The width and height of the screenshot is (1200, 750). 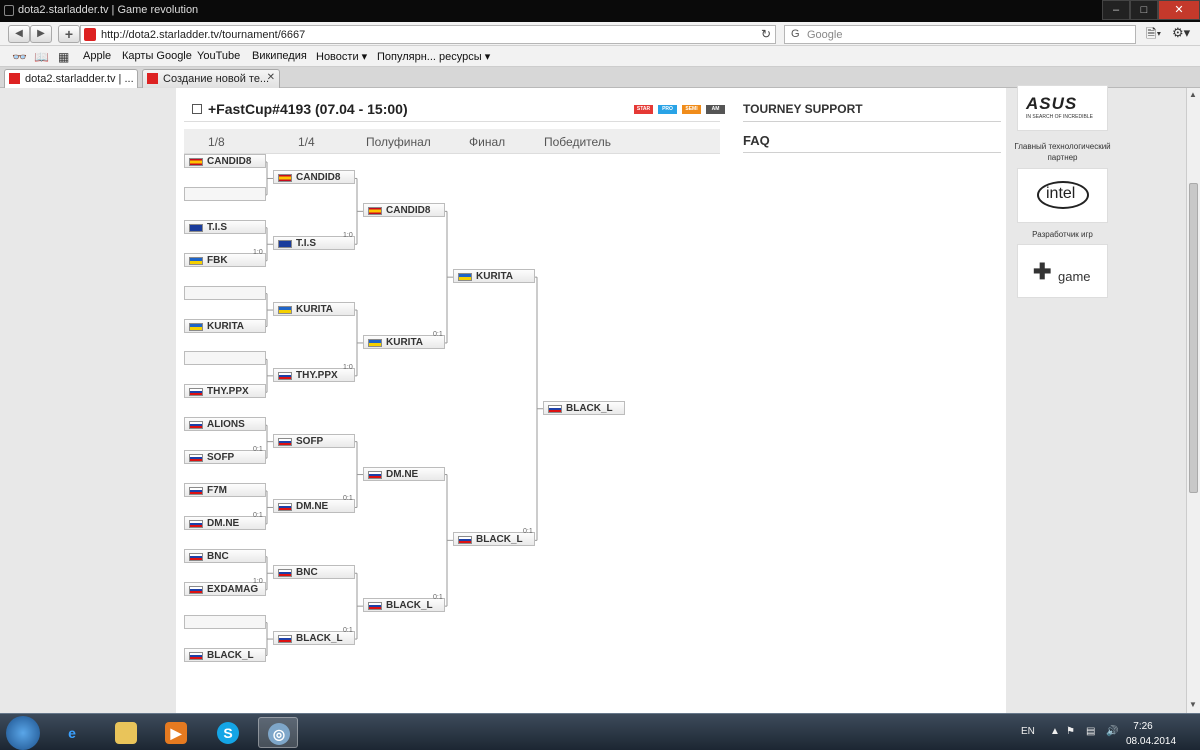 What do you see at coordinates (1112, 731) in the screenshot?
I see `volume-icon: 🔊` at bounding box center [1112, 731].